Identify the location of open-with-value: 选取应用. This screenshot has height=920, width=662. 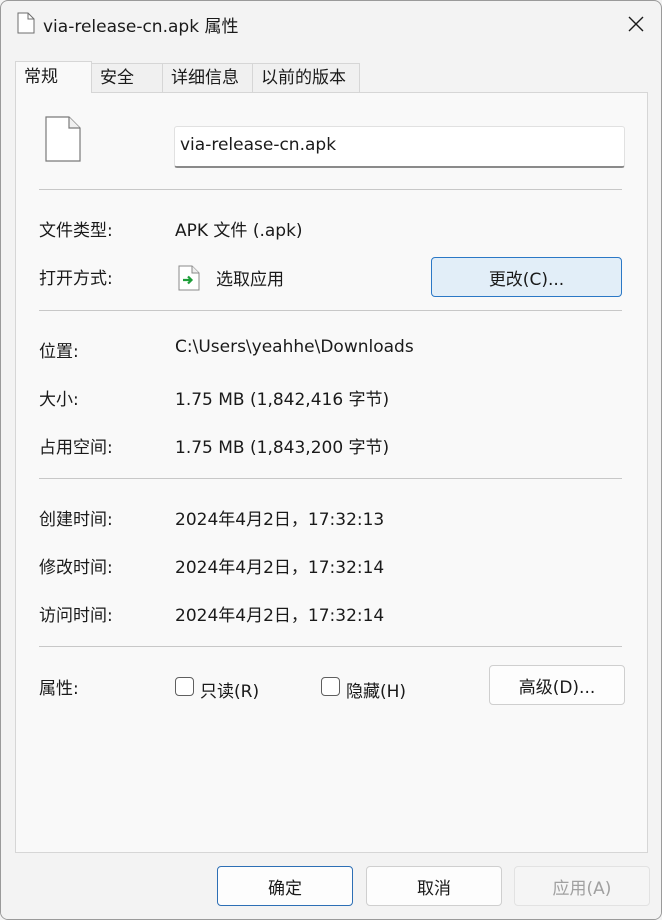
(250, 280).